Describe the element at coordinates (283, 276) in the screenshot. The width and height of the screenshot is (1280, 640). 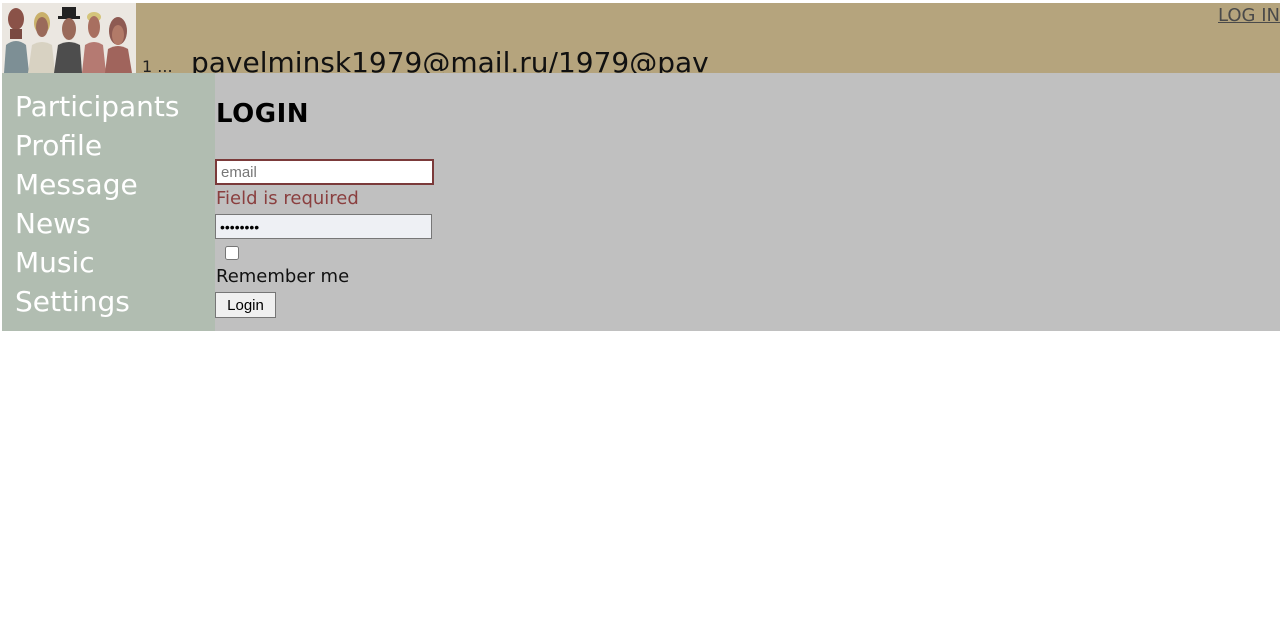
I see `remember-me-label: Remember me` at that location.